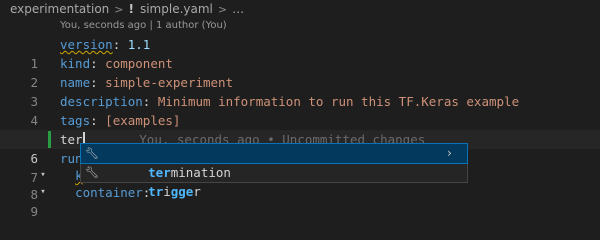 Image resolution: width=600 pixels, height=240 pixels. What do you see at coordinates (167, 191) in the screenshot?
I see `suggestion-rest: i` at bounding box center [167, 191].